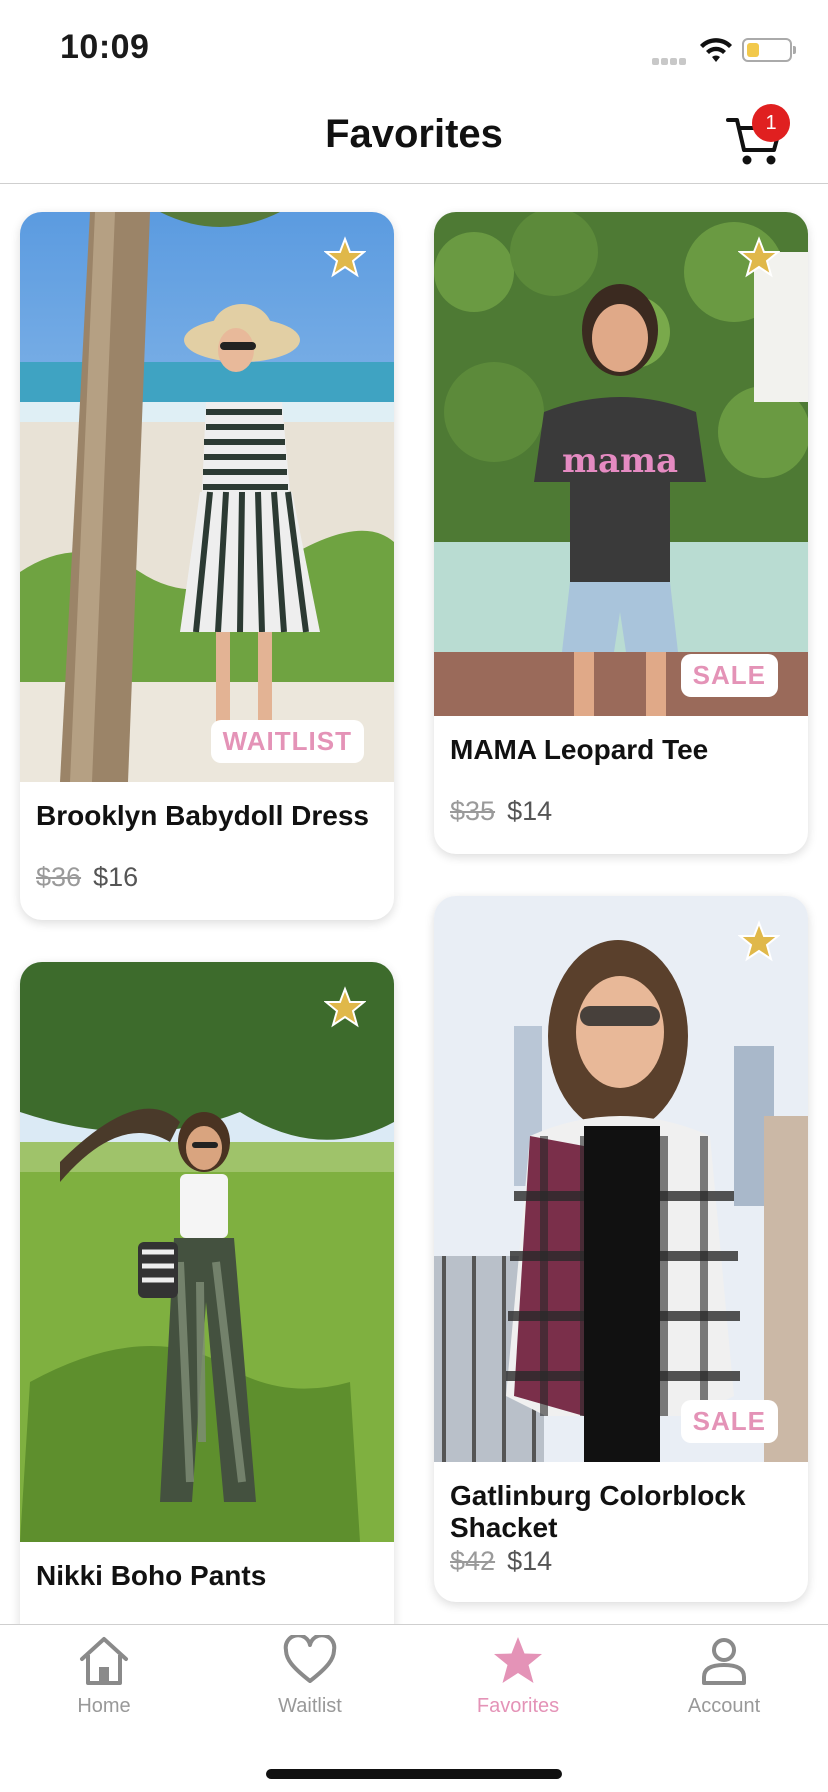  Describe the element at coordinates (310, 1685) in the screenshot. I see `tab-waitlist: Waitlist` at that location.